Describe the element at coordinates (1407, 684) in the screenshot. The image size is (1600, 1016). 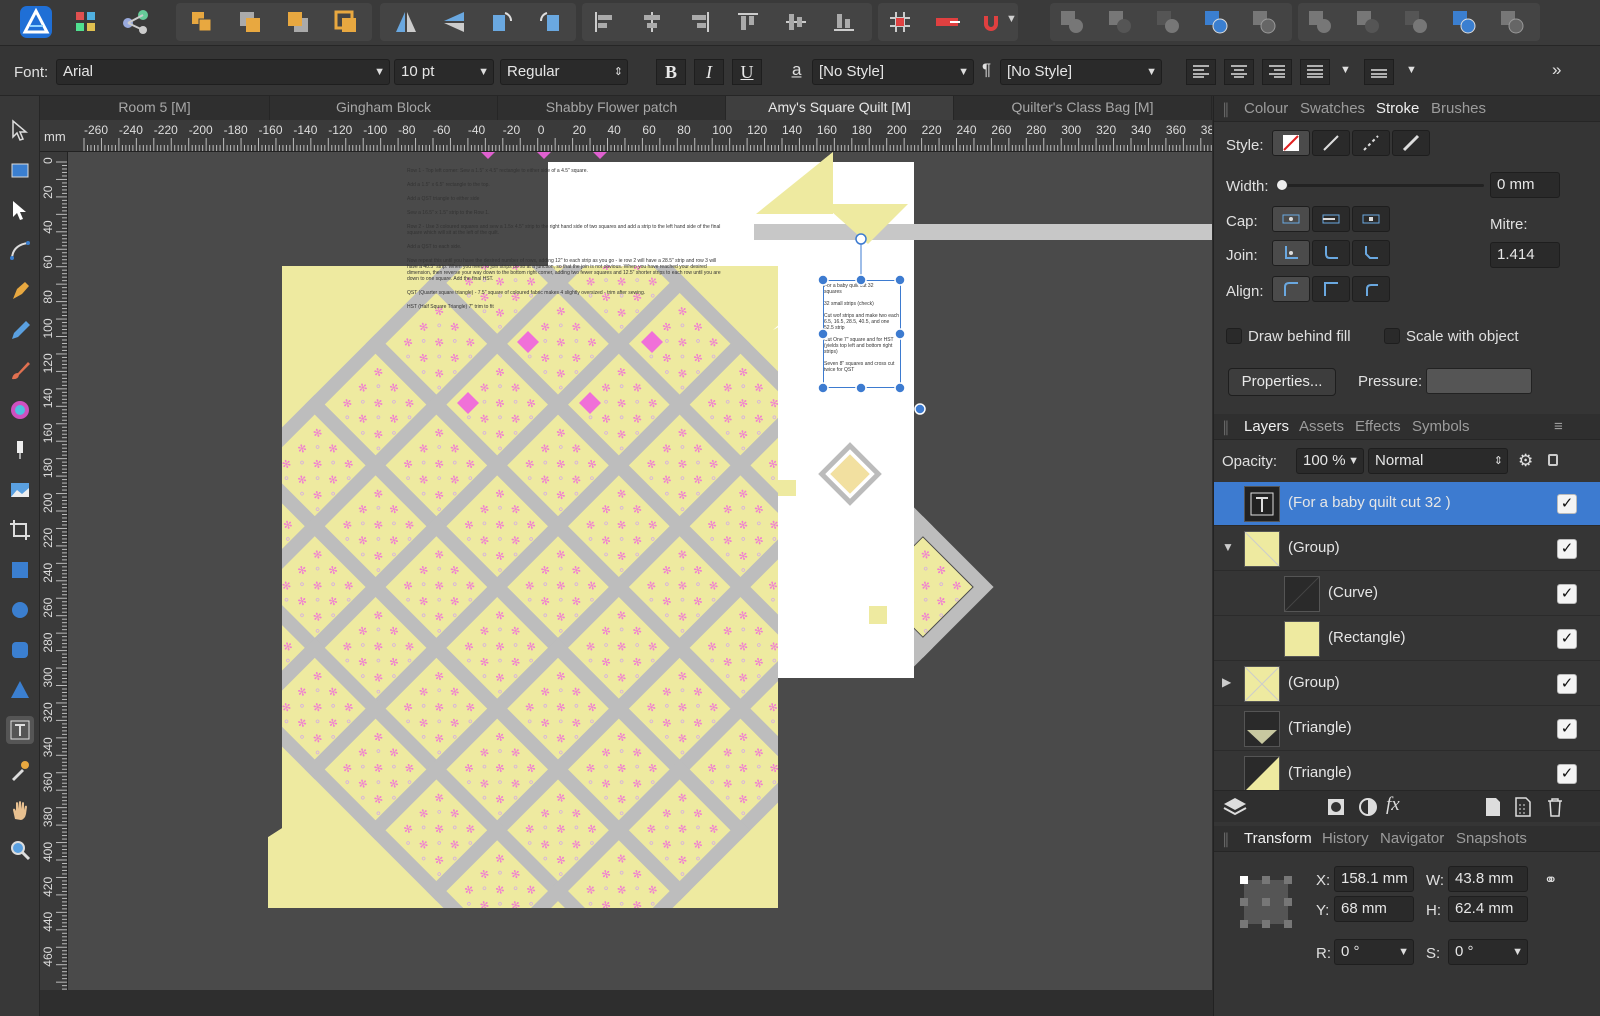
I see `layer-row: ▶ (Group) ✓` at that location.